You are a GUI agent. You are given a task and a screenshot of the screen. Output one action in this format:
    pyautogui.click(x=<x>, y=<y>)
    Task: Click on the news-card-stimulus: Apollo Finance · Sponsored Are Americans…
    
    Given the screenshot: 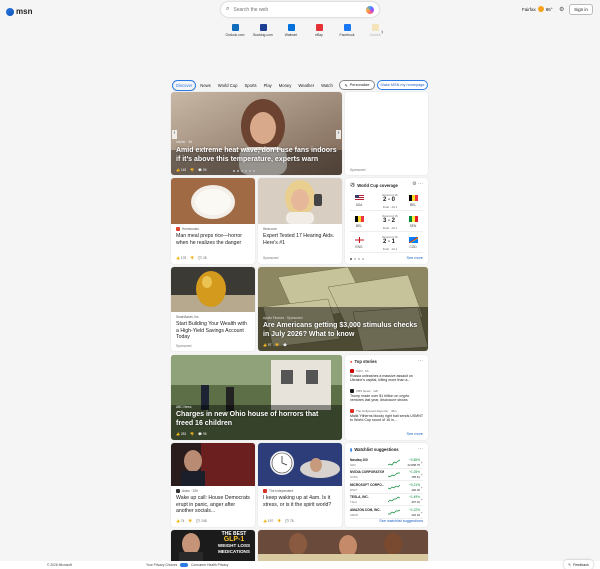 What is the action you would take?
    pyautogui.click(x=343, y=309)
    